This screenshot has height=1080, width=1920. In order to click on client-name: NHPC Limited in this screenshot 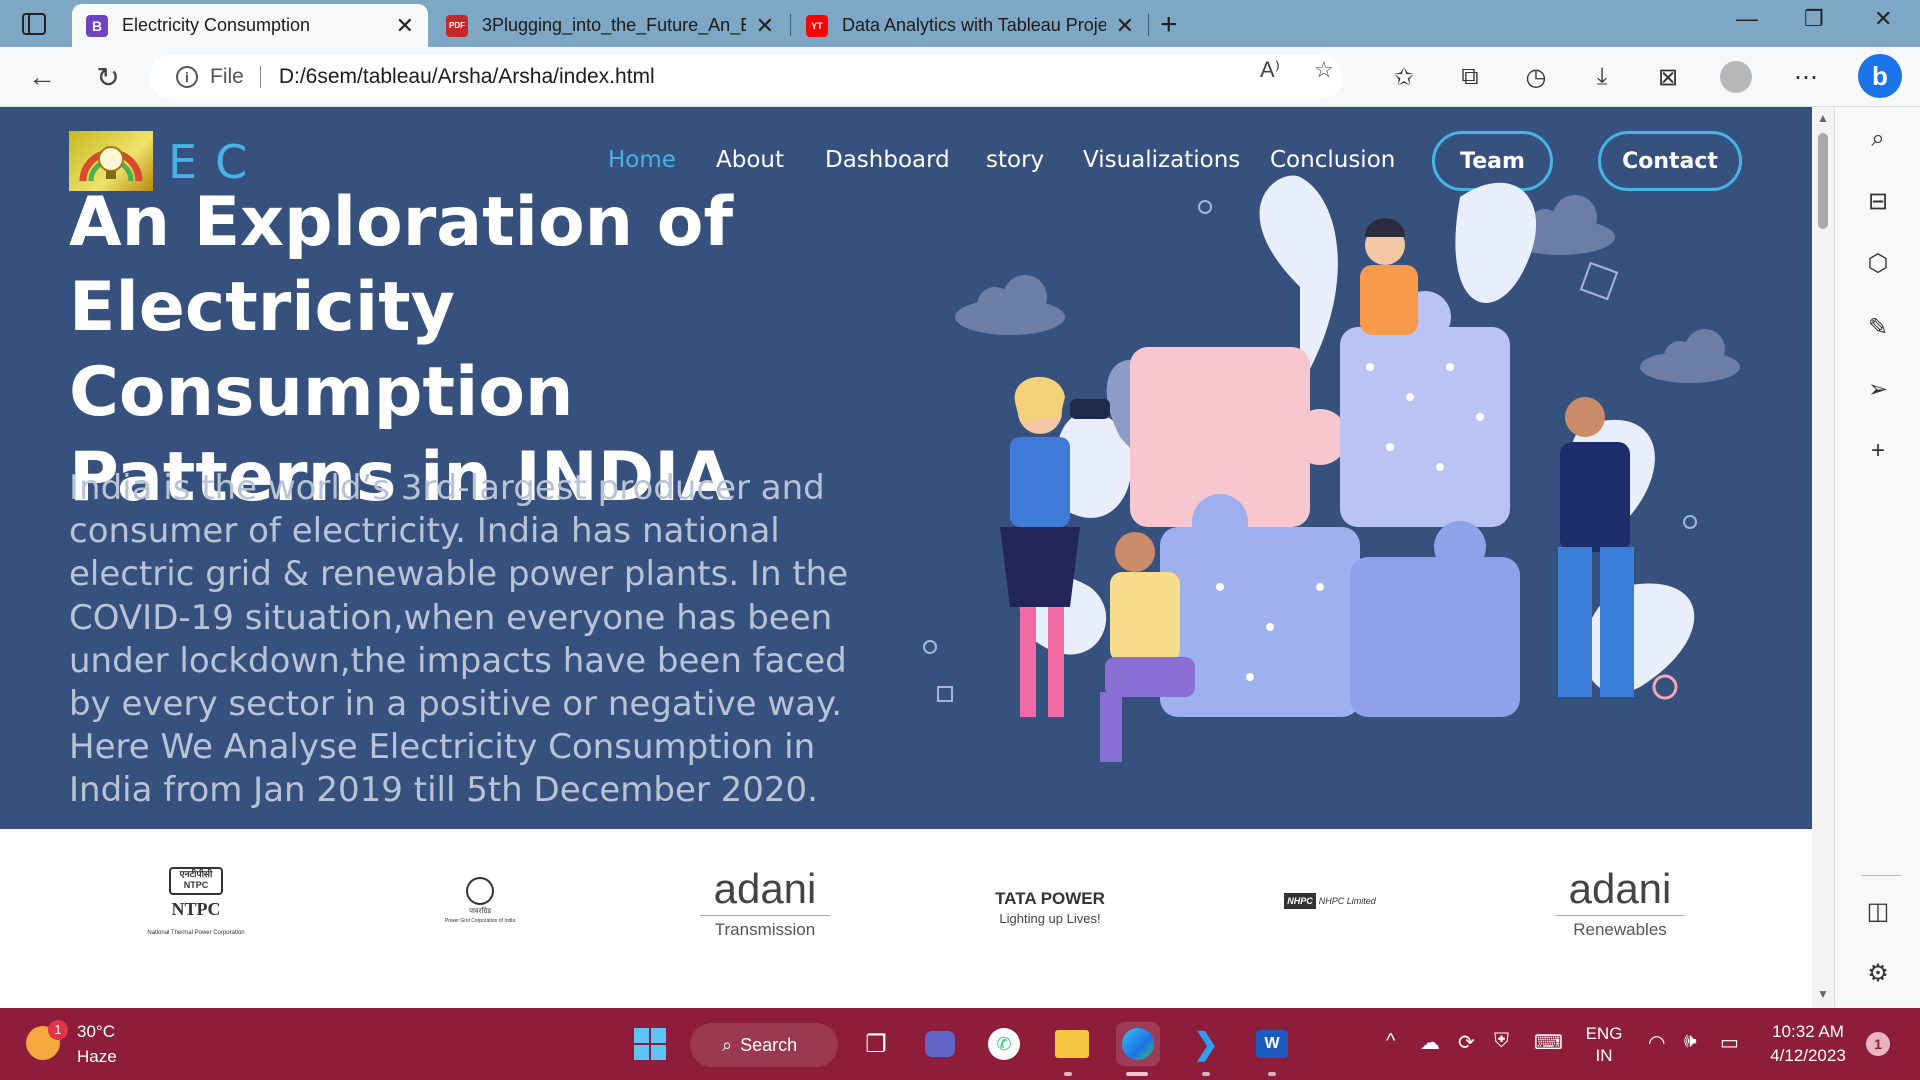, I will do `click(1347, 901)`.